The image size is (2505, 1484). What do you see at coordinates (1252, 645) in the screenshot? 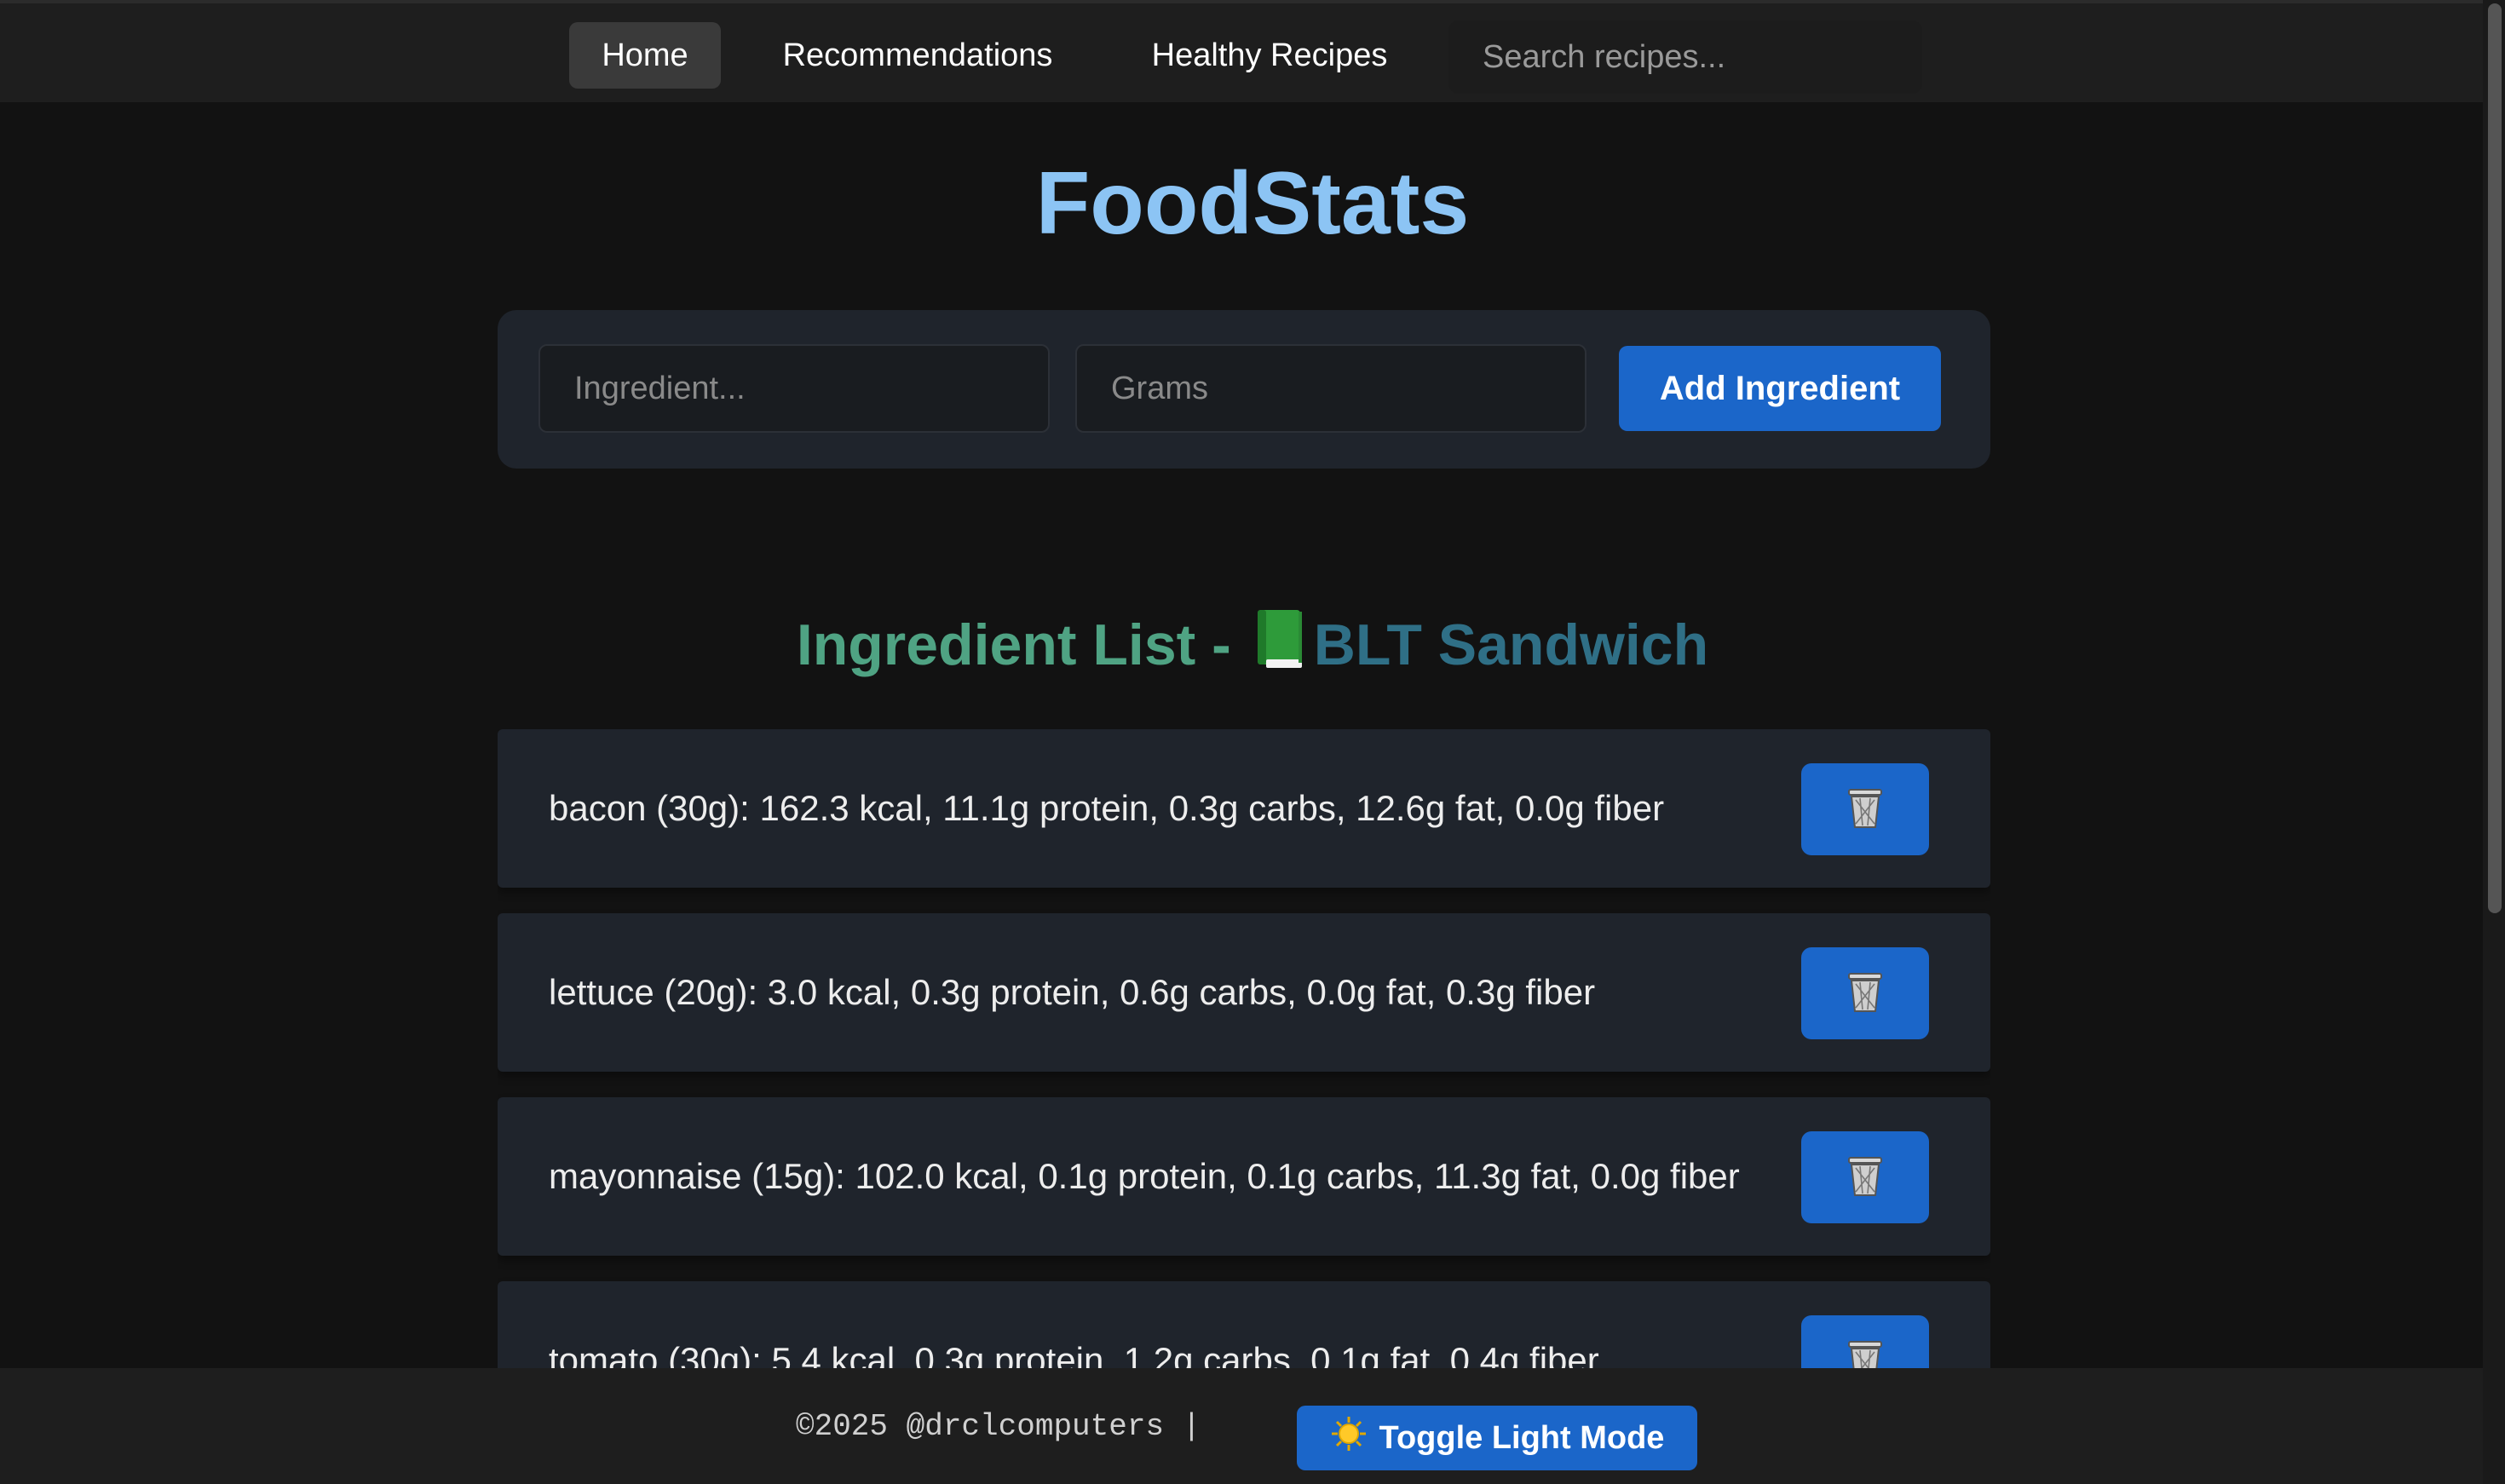
I see `ingredient-list-heading: Ingredient List - BLT Sandwich` at bounding box center [1252, 645].